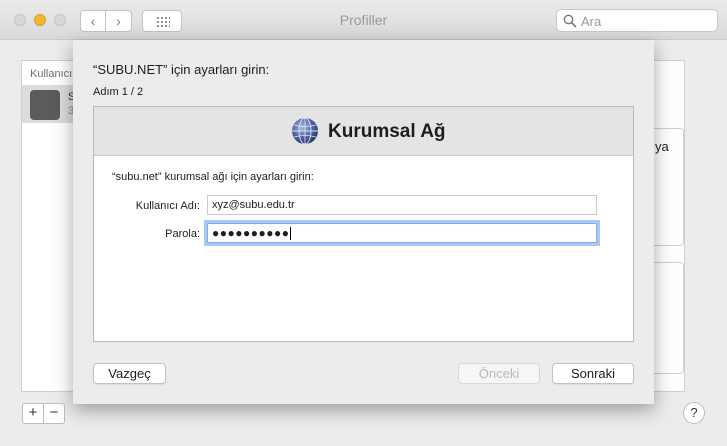 The height and width of the screenshot is (446, 727). Describe the element at coordinates (129, 373) in the screenshot. I see `cancel-button: Vazgeç` at that location.